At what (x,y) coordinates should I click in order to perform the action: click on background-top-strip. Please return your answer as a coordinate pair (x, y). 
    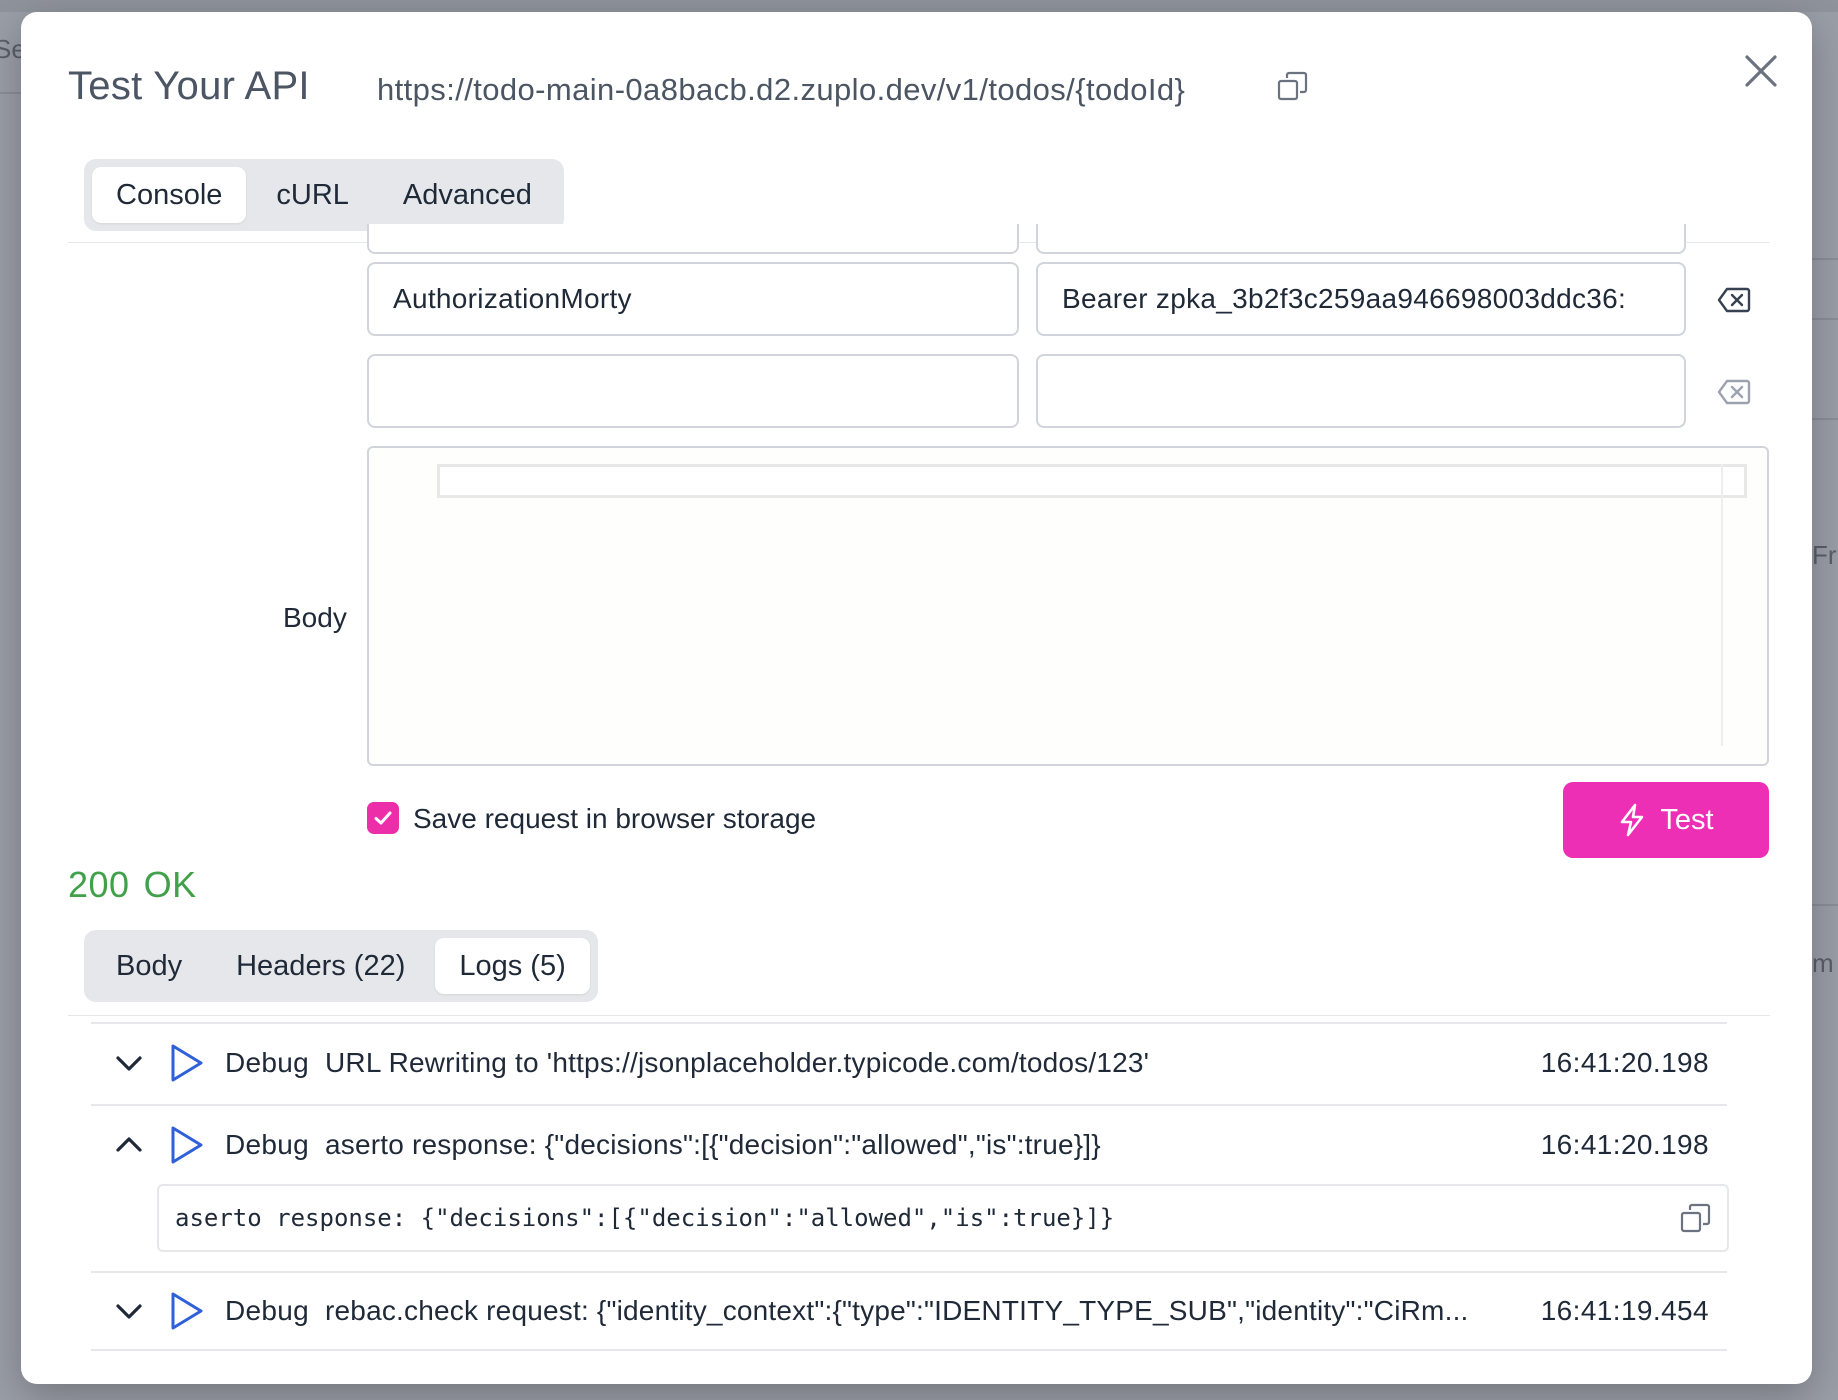
    Looking at the image, I should click on (919, 6).